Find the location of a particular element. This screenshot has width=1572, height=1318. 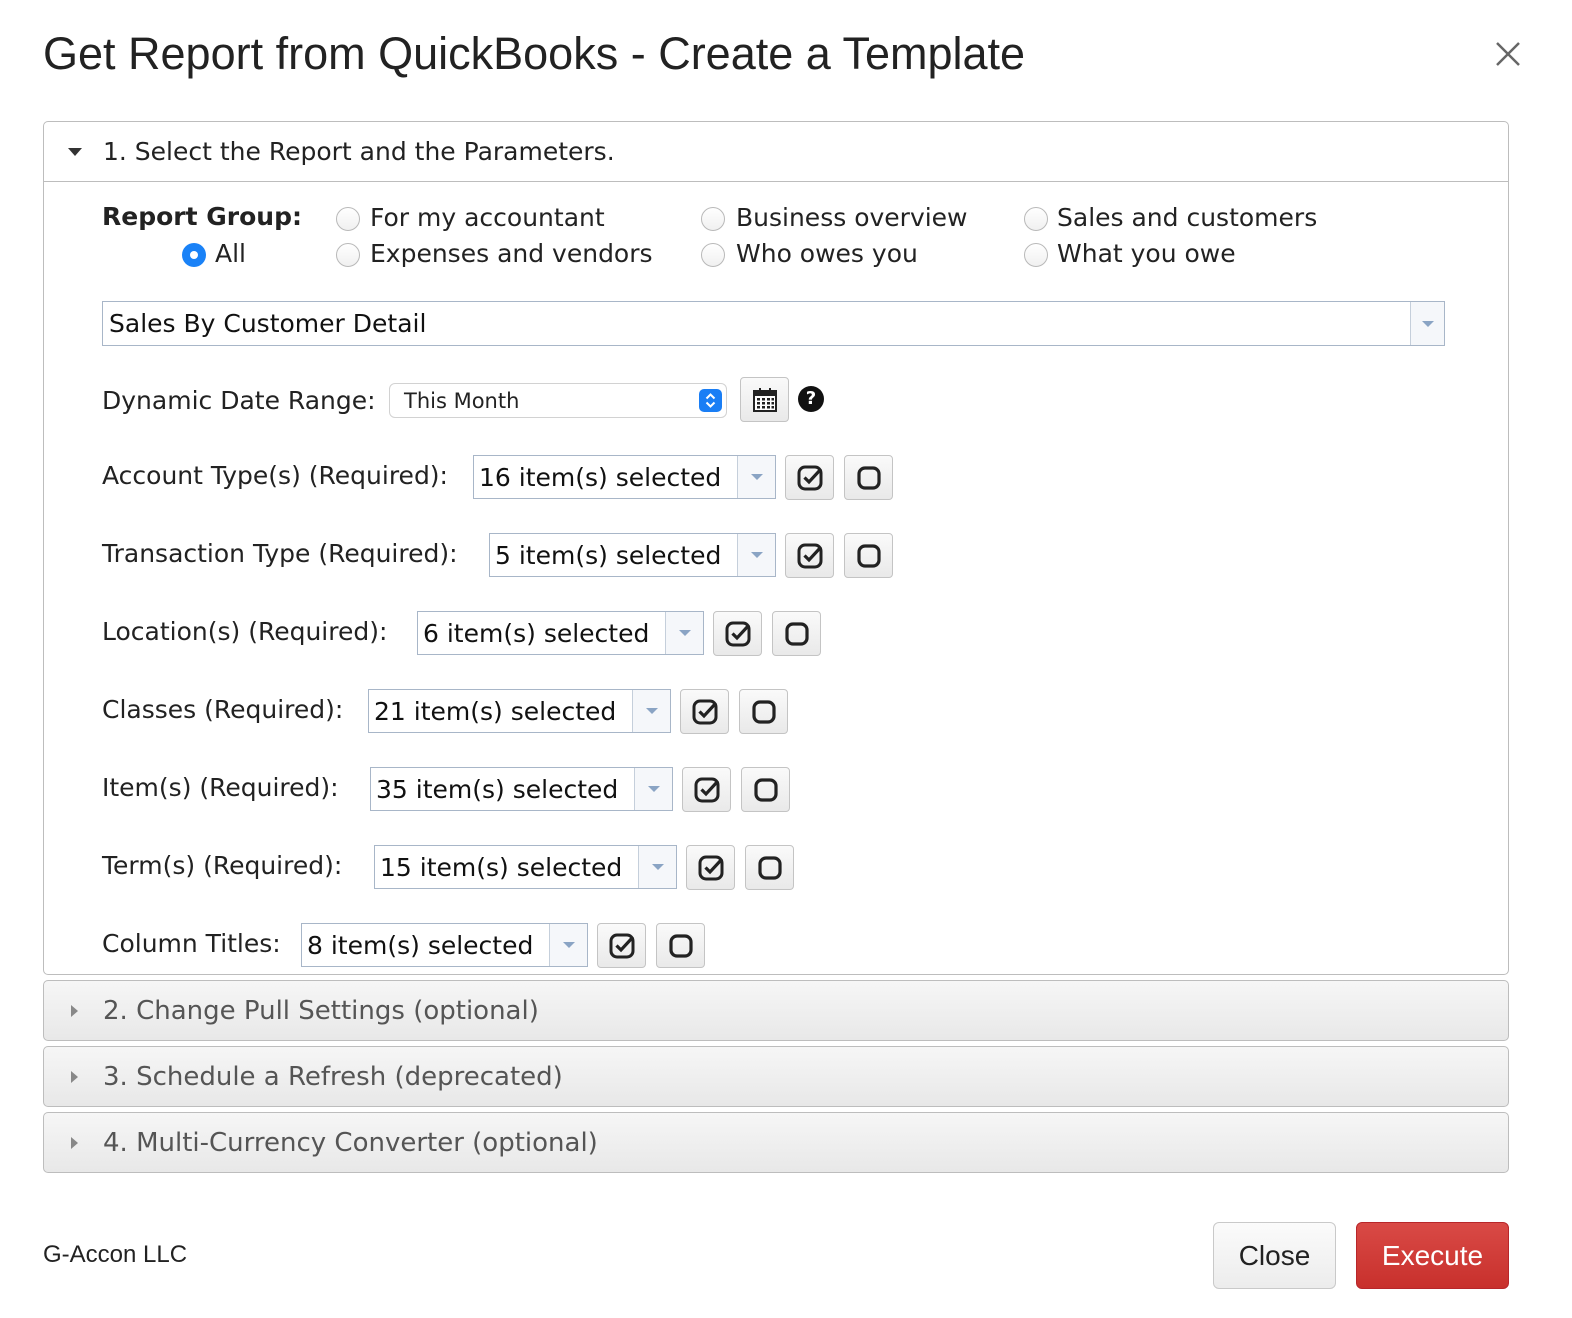

calendar-button is located at coordinates (764, 399).